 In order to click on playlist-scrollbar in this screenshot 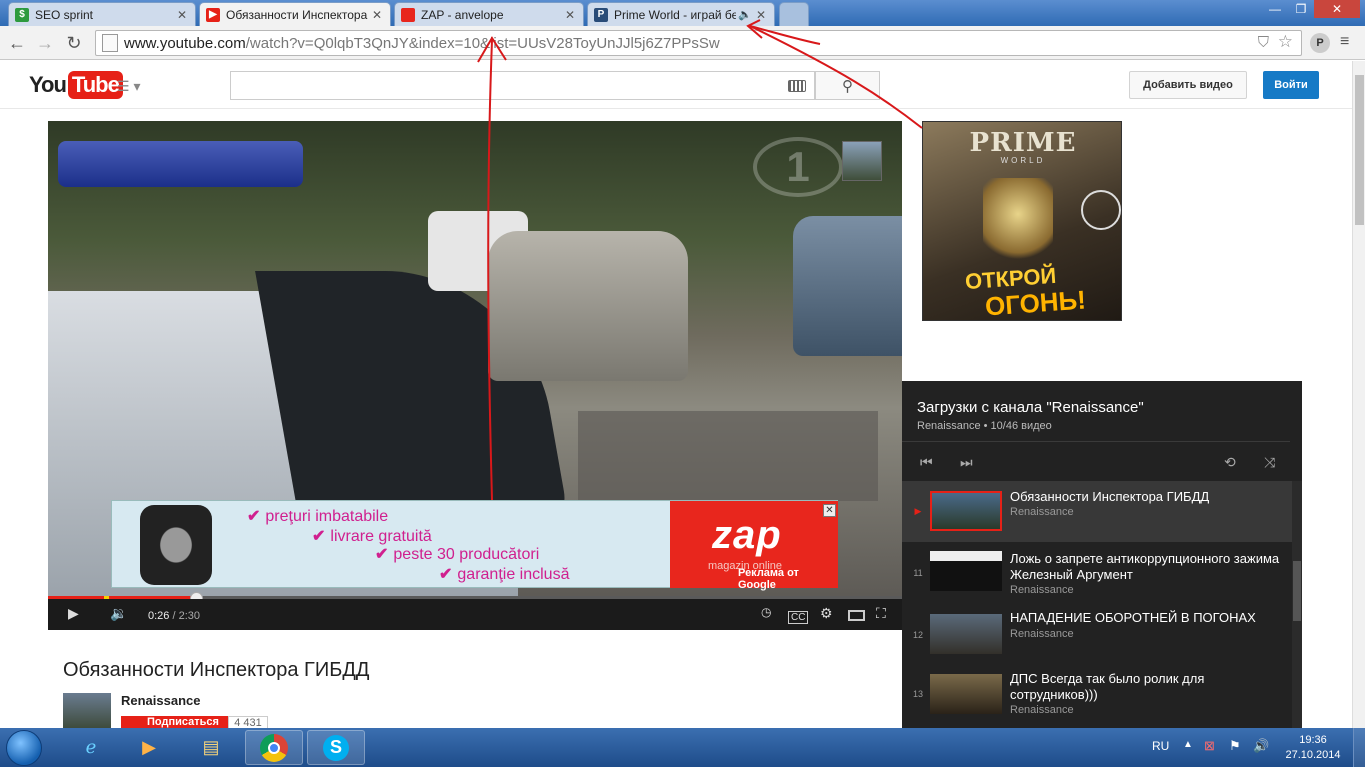, I will do `click(1297, 605)`.